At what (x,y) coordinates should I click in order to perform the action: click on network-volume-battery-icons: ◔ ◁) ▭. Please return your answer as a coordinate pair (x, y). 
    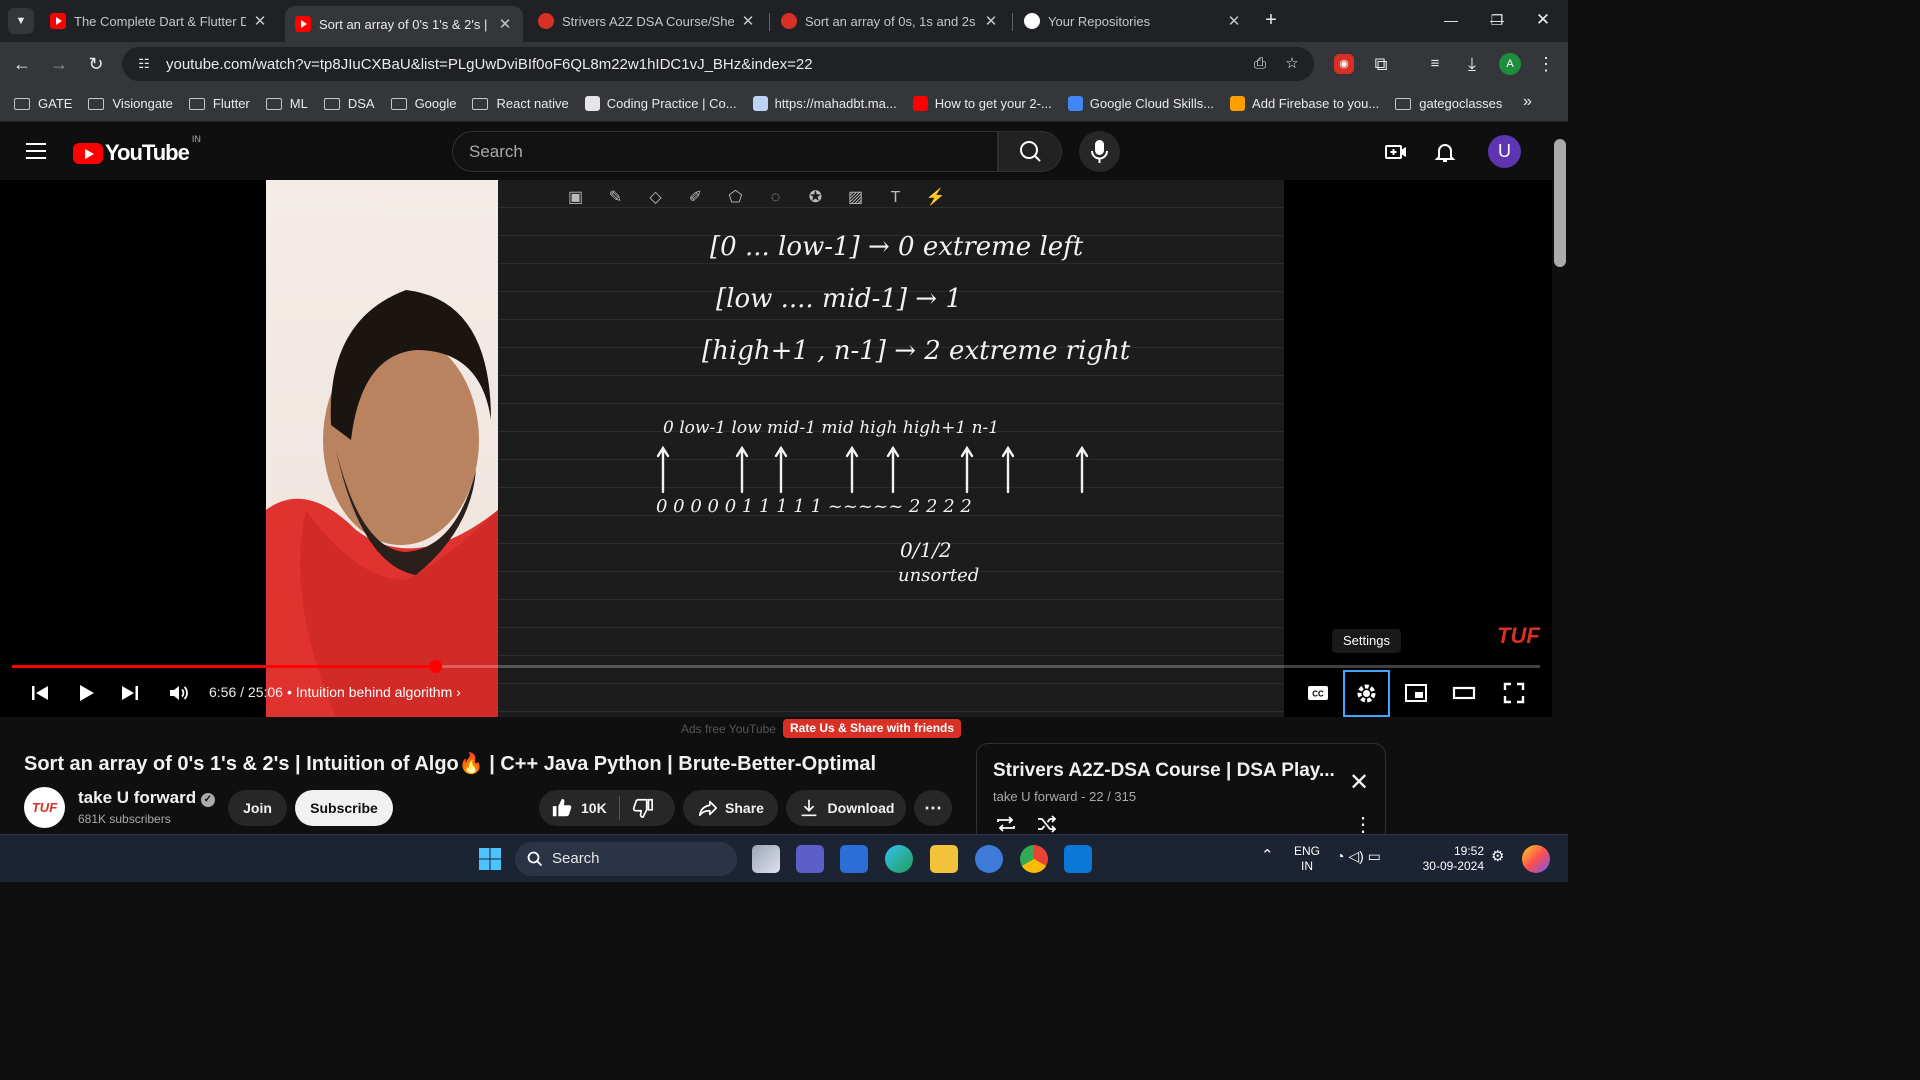
    Looking at the image, I should click on (1358, 856).